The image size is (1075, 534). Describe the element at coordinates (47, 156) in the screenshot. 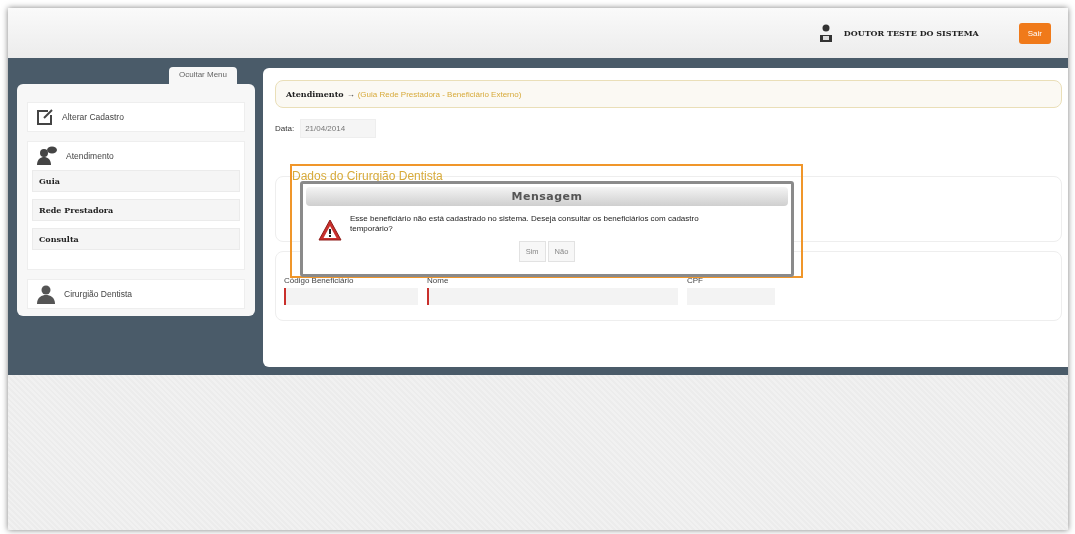

I see `person-chat-icon` at that location.